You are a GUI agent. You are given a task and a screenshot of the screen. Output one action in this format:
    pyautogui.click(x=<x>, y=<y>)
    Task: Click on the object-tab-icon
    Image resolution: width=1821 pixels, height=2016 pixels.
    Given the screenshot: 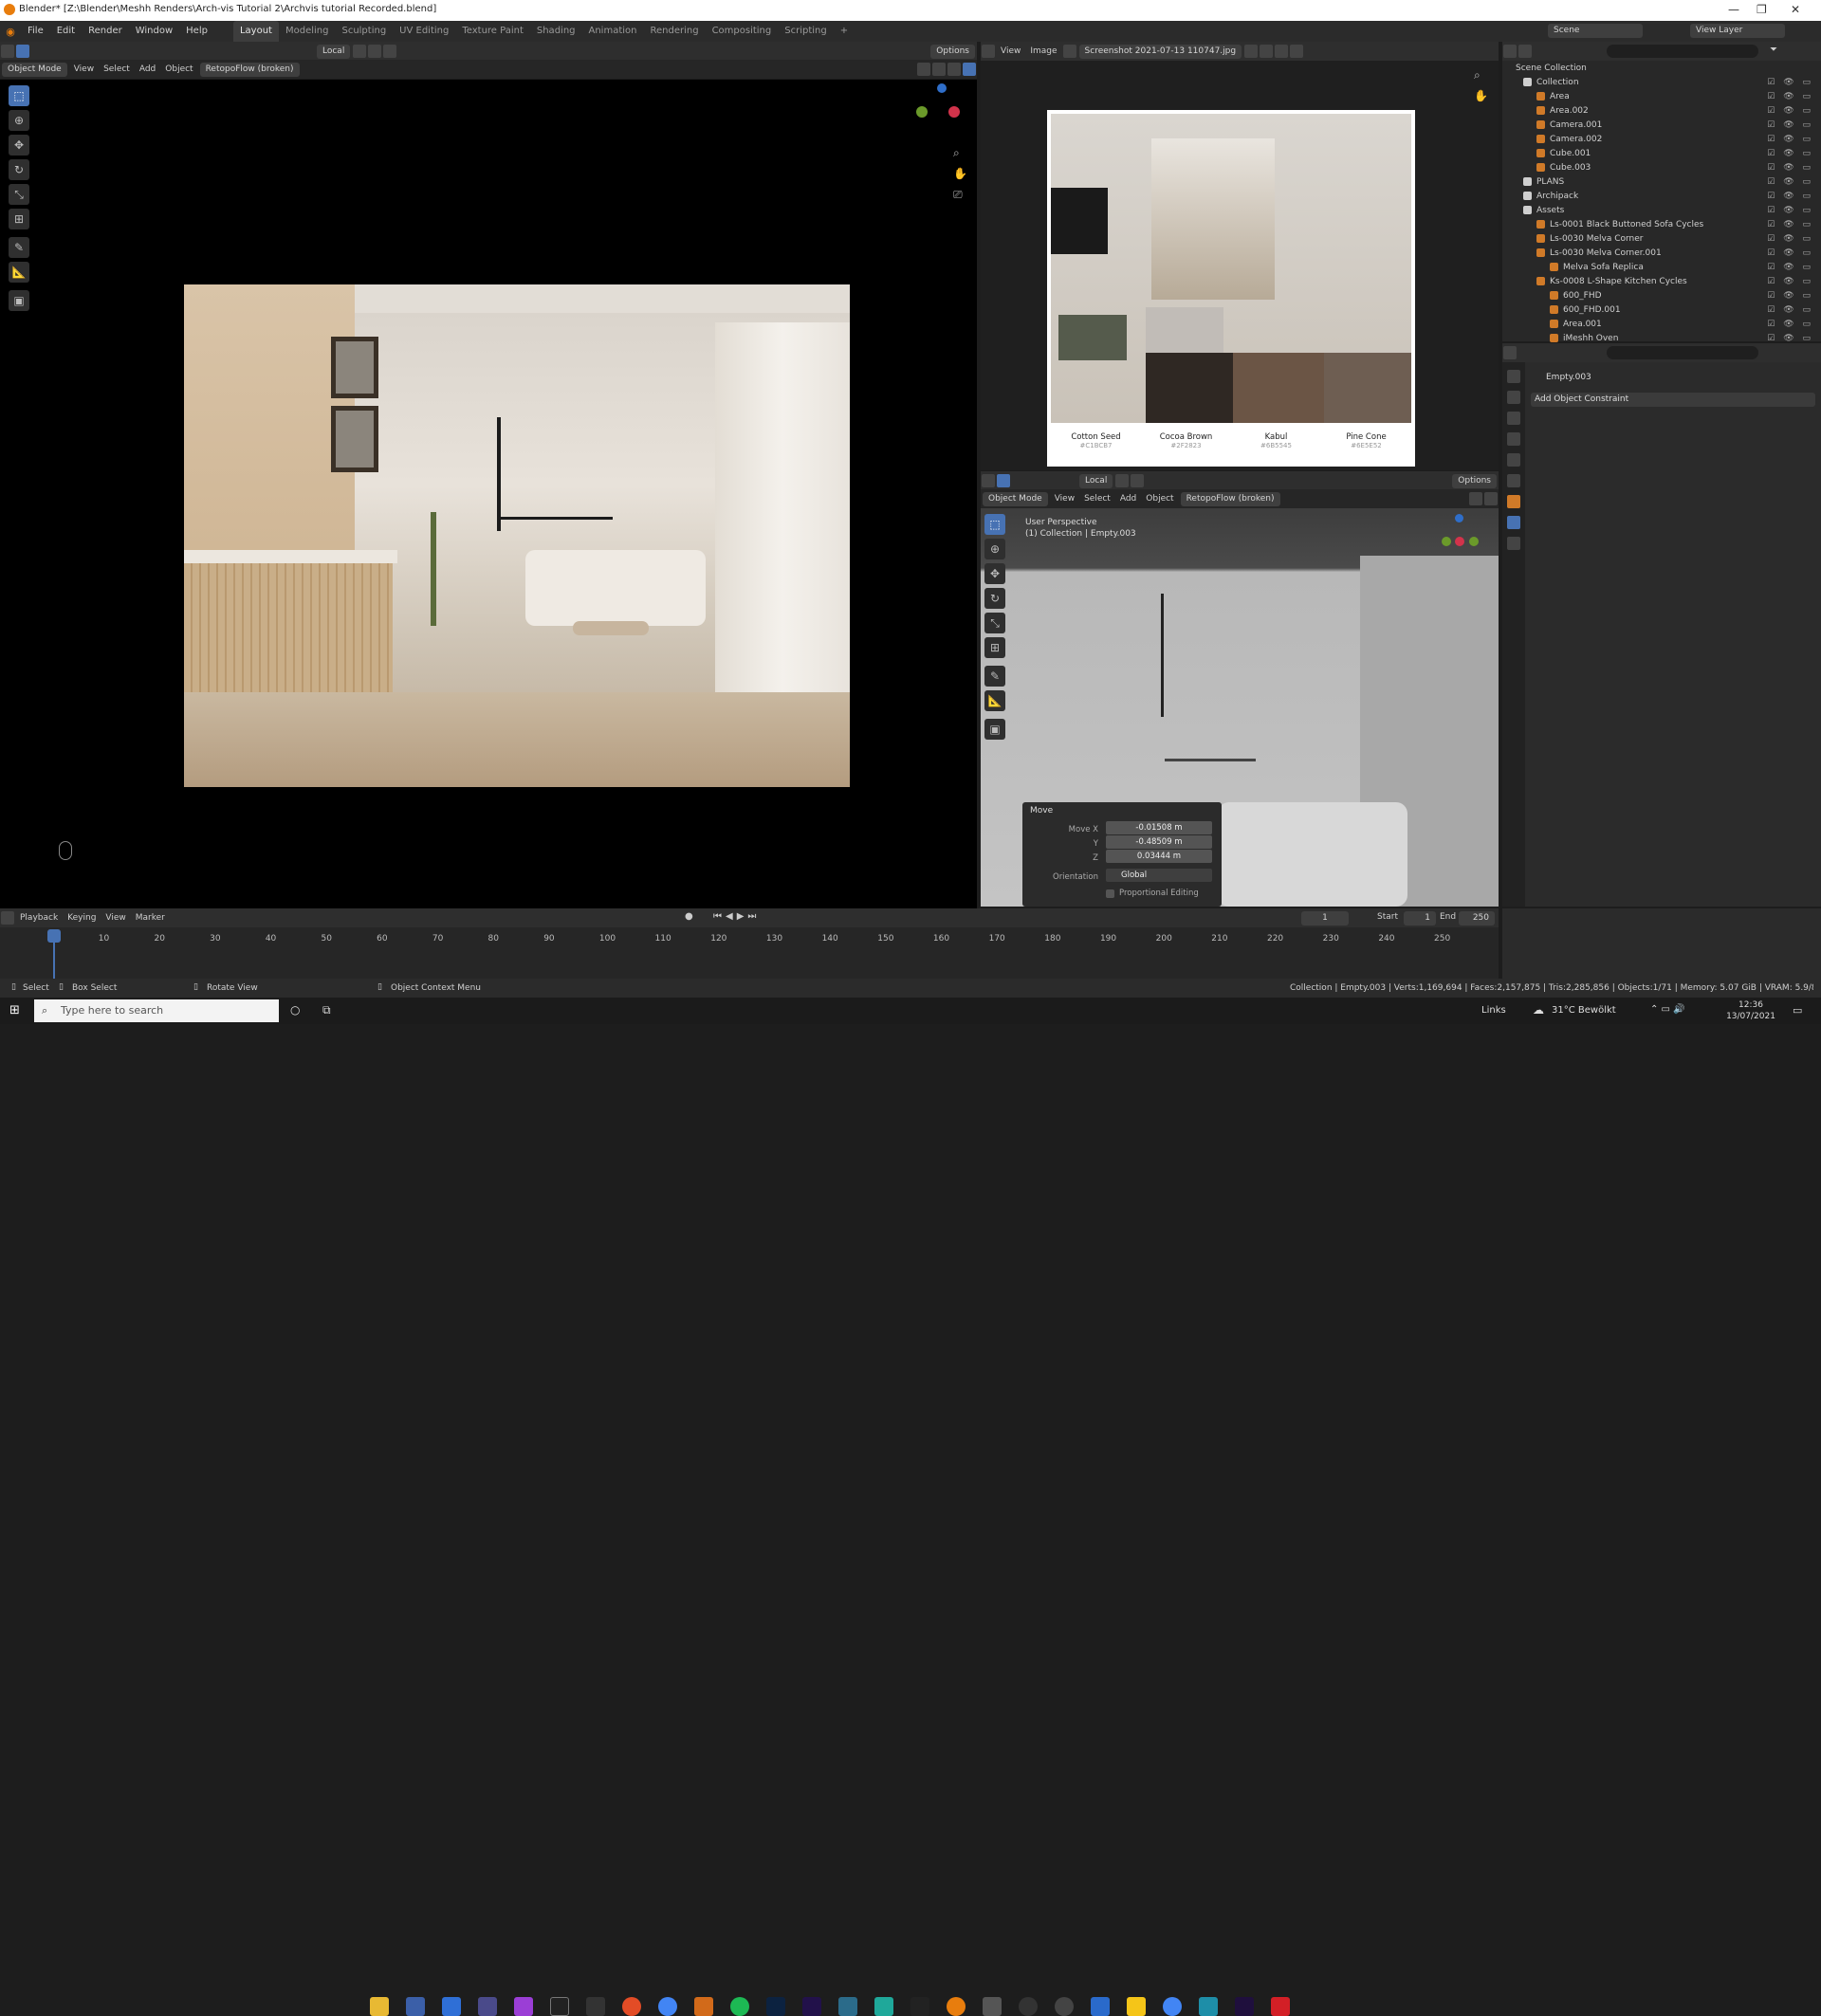 What is the action you would take?
    pyautogui.click(x=1513, y=501)
    